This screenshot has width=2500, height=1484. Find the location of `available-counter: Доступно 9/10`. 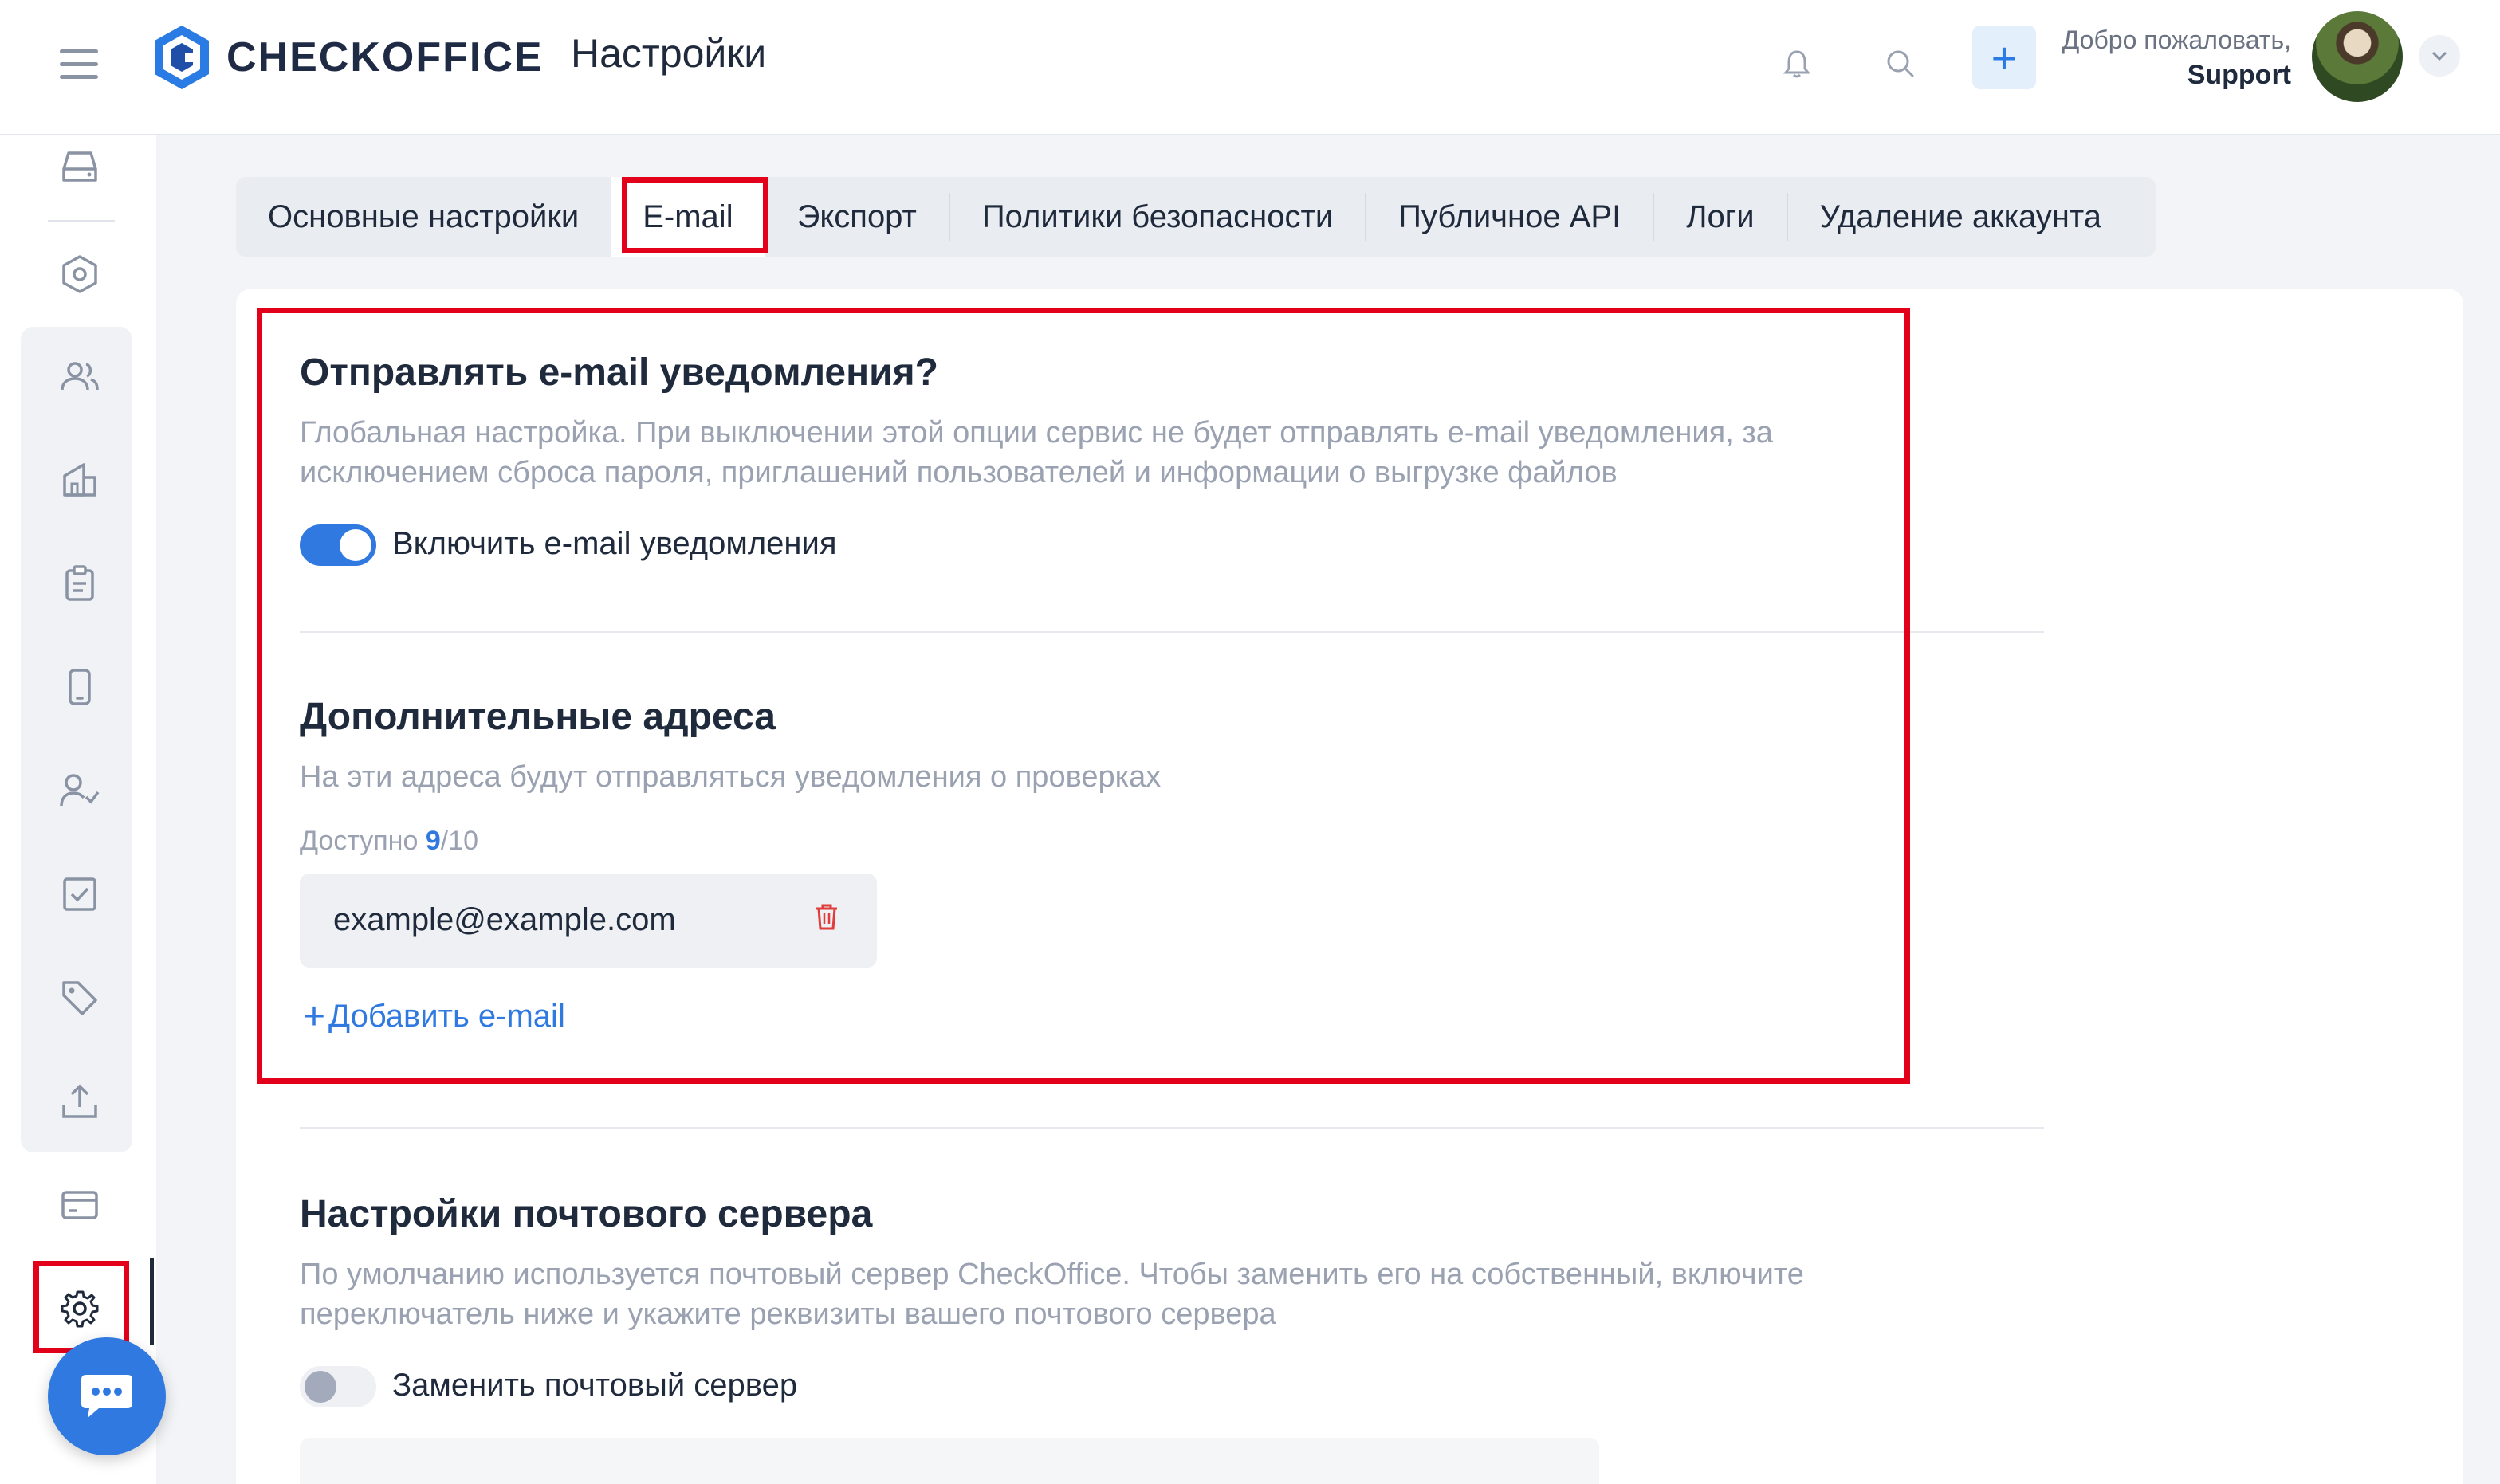

available-counter: Доступно 9/10 is located at coordinates (389, 842).